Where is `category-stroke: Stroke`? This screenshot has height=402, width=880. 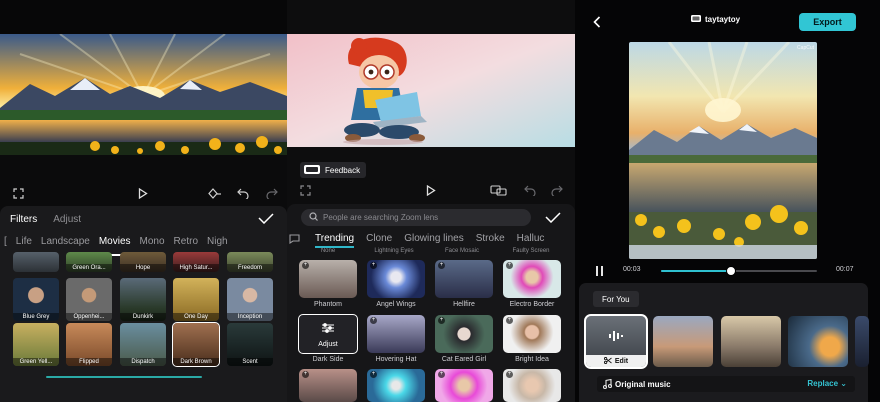
category-stroke: Stroke is located at coordinates (490, 238).